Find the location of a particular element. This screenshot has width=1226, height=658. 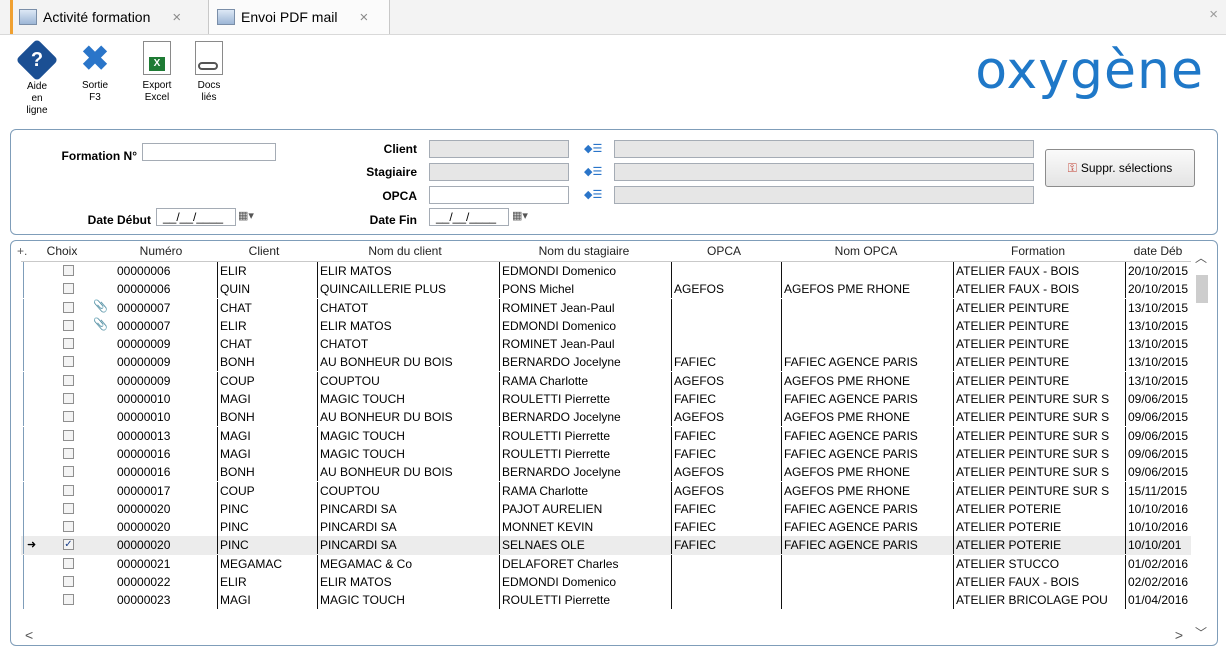

cell-nom_client: AU BONHEUR DU BOIS is located at coordinates (406, 472).